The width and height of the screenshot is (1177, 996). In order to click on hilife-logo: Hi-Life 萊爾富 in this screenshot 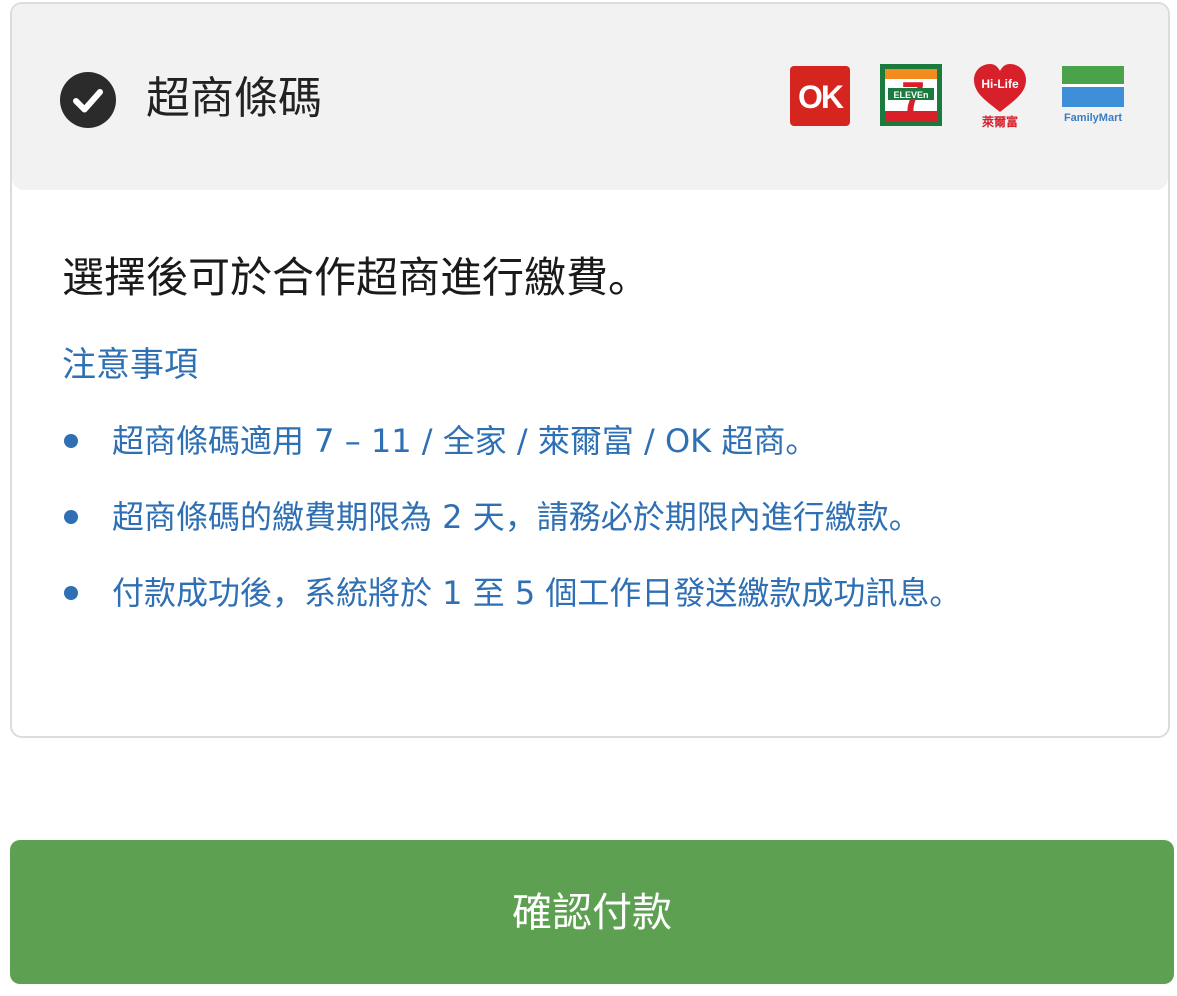, I will do `click(1000, 95)`.